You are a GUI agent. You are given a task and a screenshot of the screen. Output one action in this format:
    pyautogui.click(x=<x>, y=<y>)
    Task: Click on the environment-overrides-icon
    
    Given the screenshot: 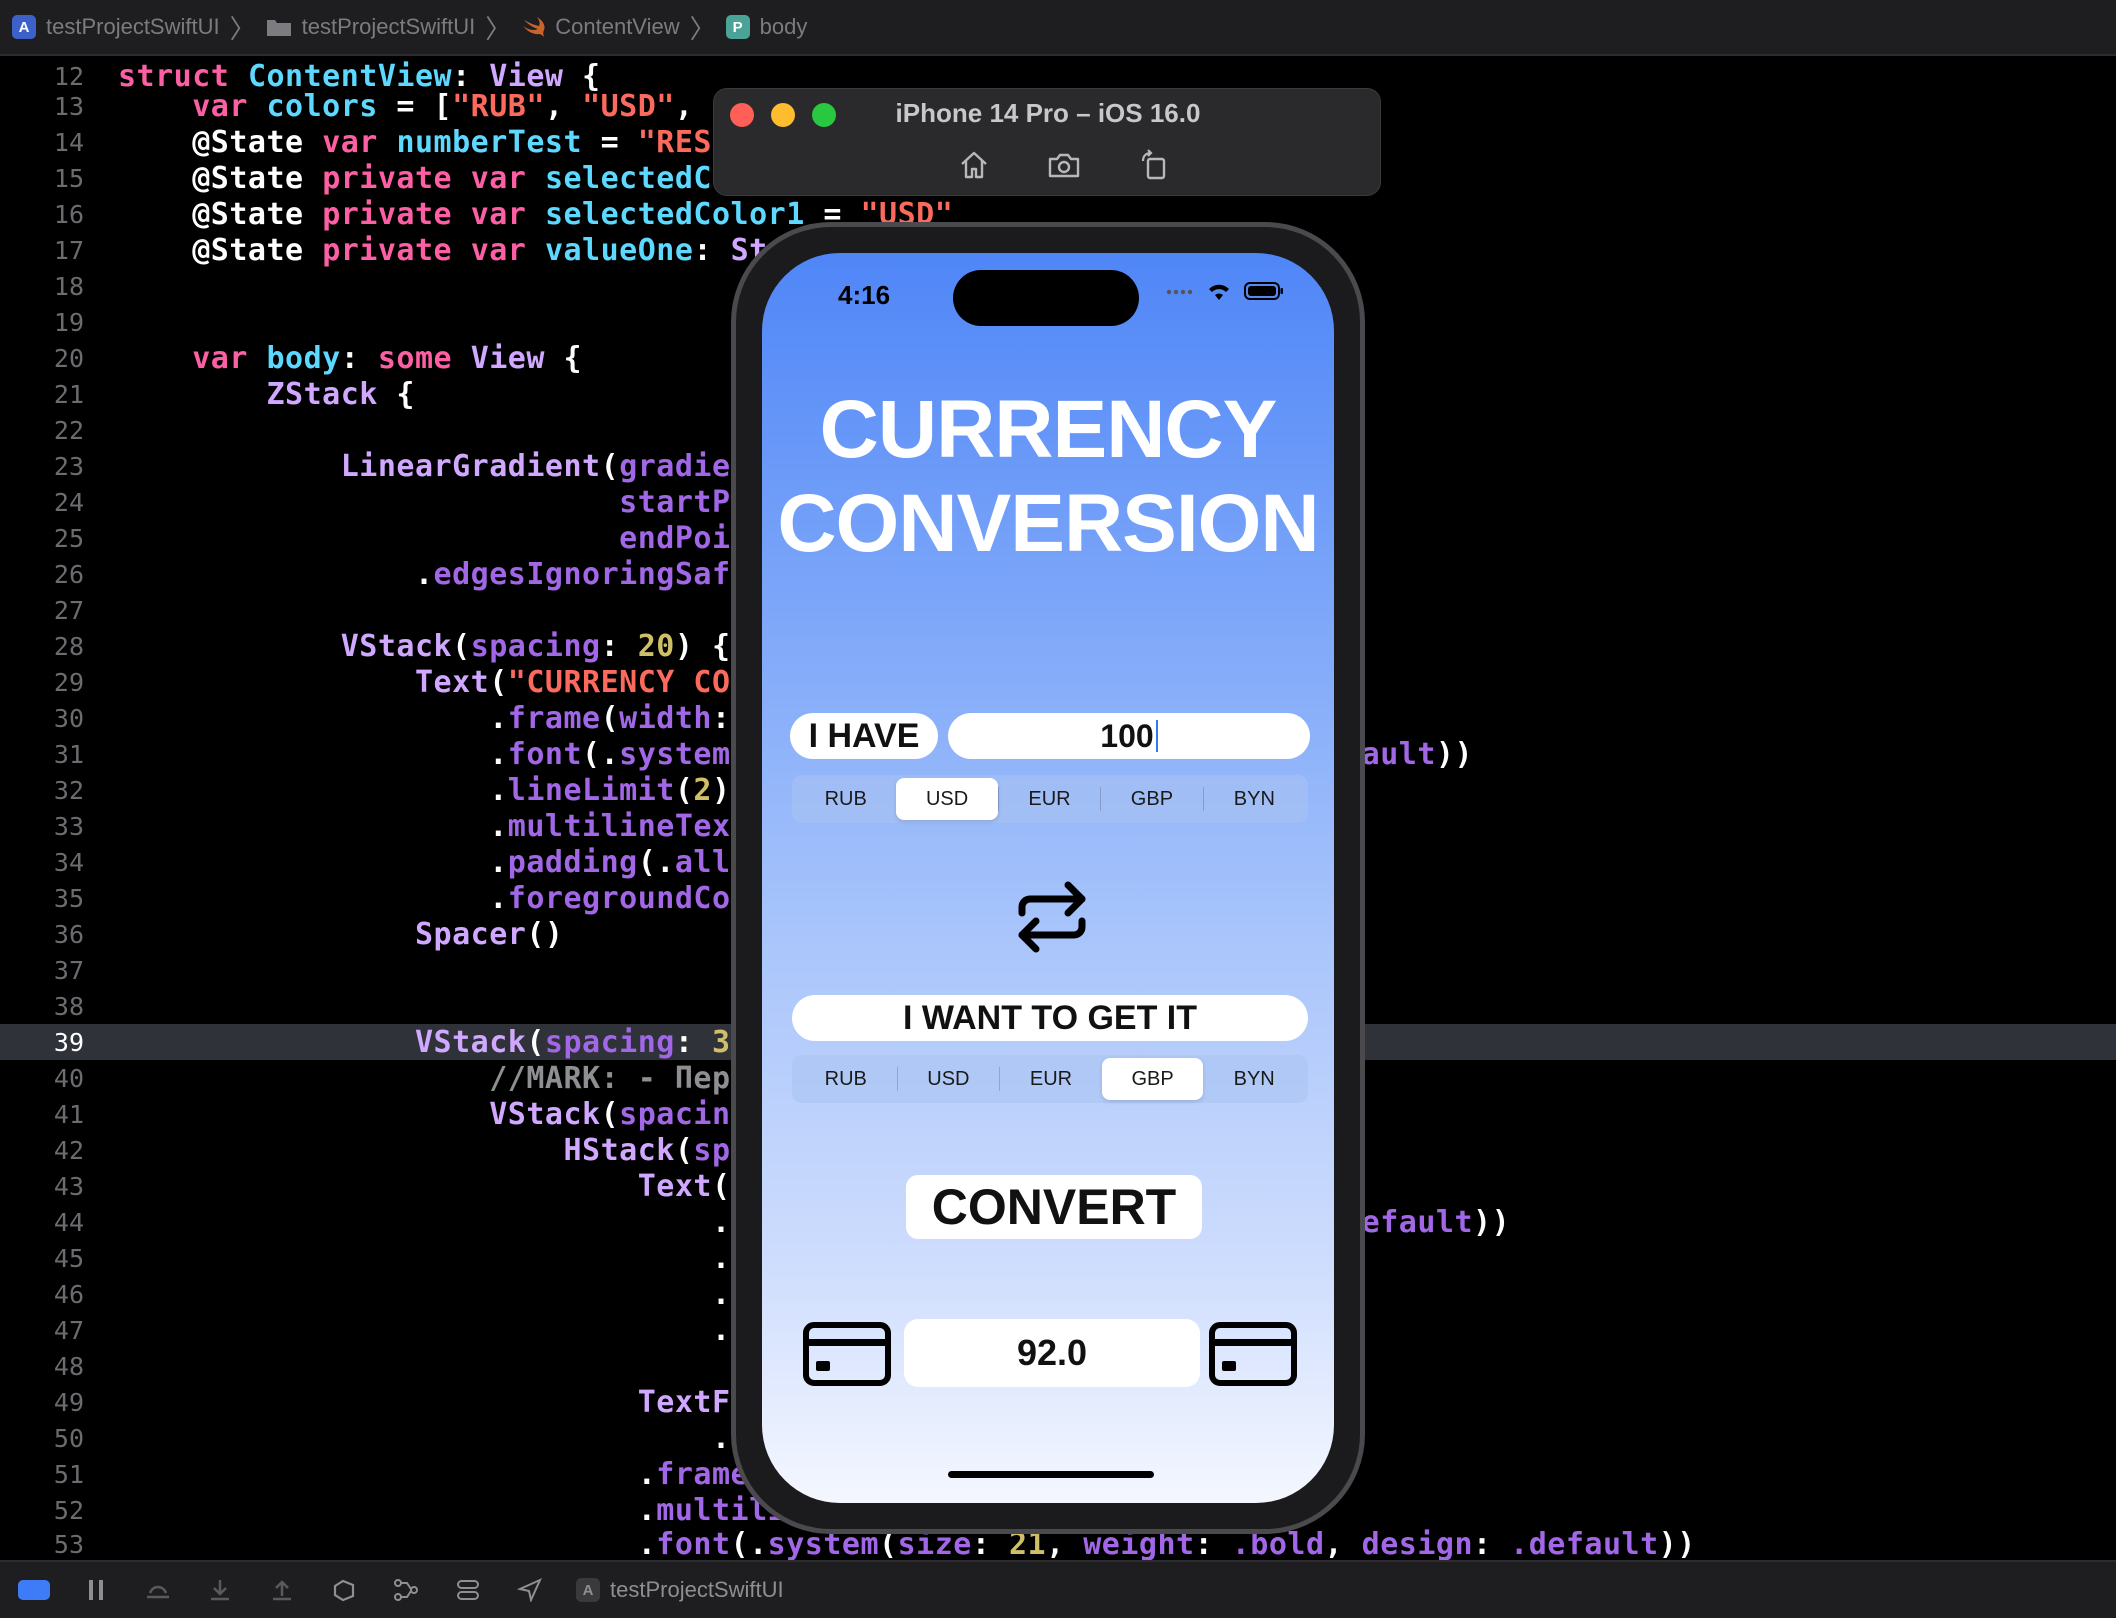 What is the action you would take?
    pyautogui.click(x=468, y=1590)
    